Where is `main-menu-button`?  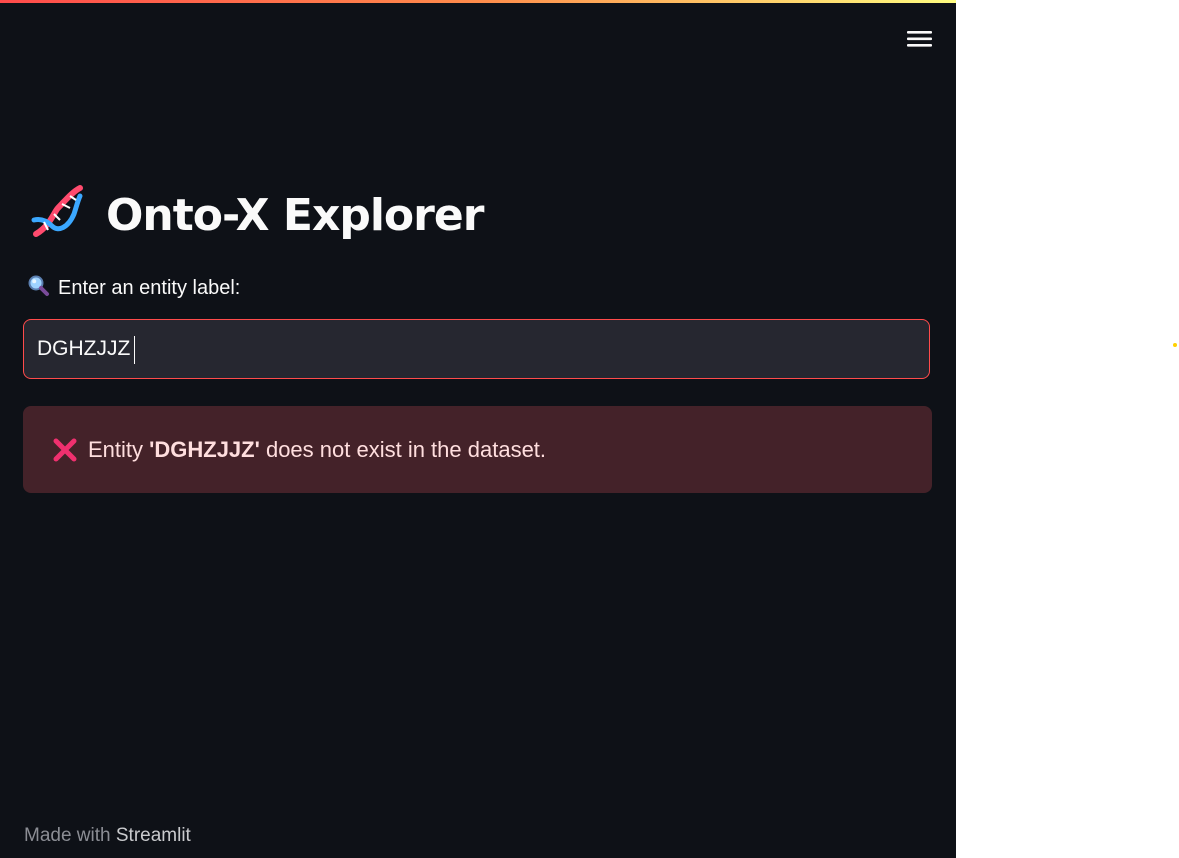
main-menu-button is located at coordinates (919, 39).